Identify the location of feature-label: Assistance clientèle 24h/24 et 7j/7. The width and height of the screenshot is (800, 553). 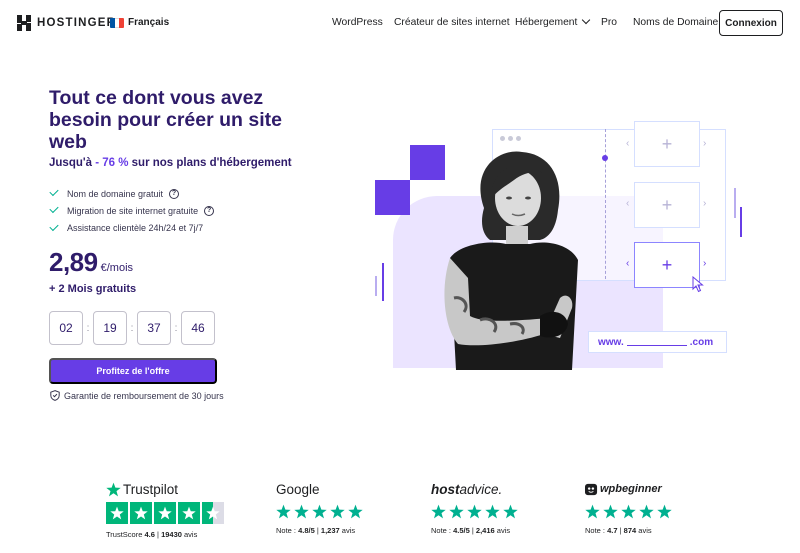
(135, 228).